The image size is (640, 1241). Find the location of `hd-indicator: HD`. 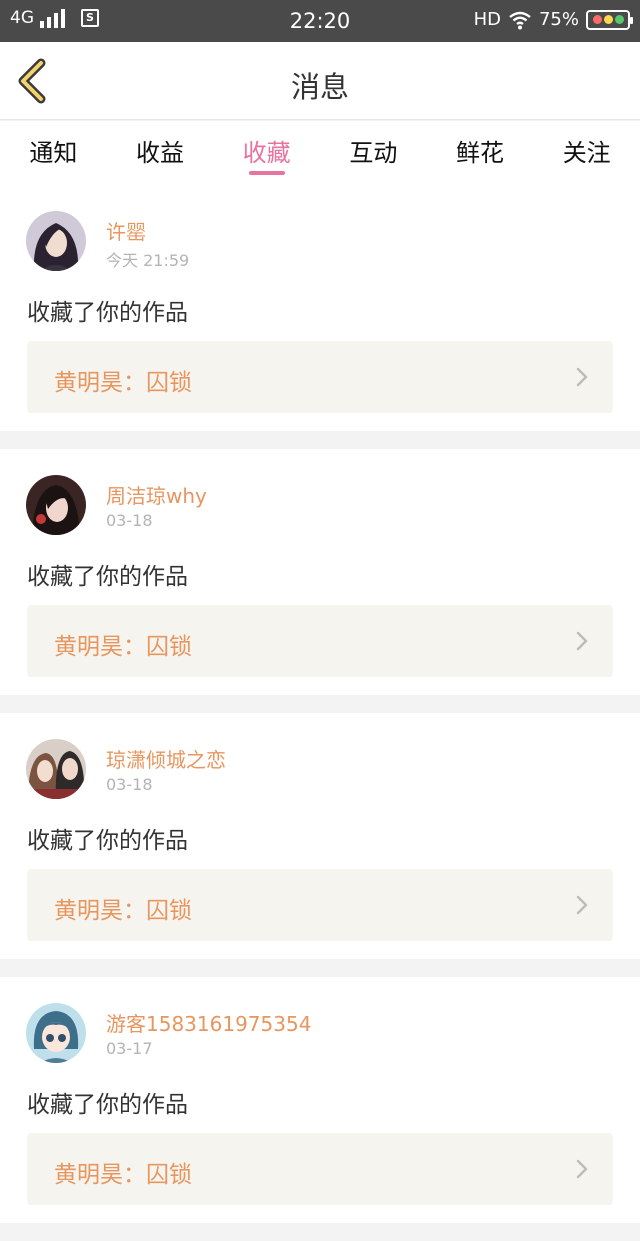

hd-indicator: HD is located at coordinates (487, 19).